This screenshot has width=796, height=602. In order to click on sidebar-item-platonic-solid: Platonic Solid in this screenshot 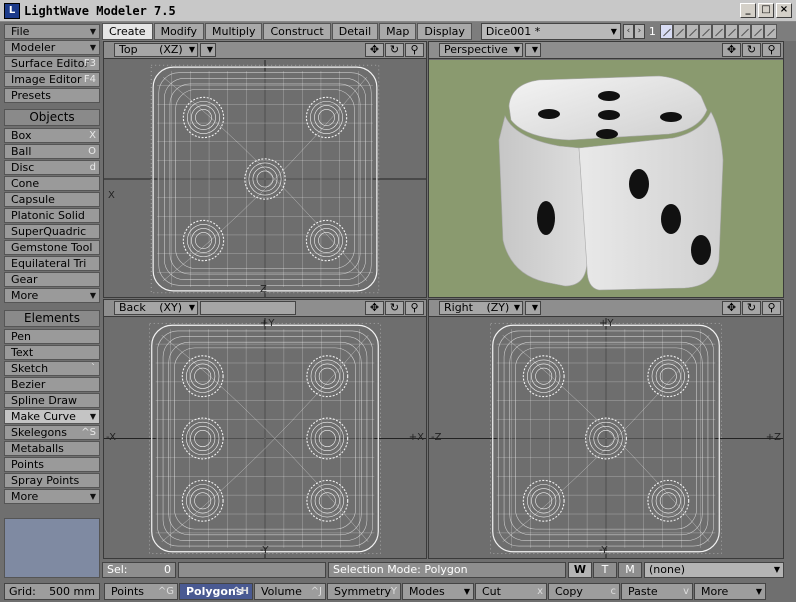, I will do `click(52, 215)`.